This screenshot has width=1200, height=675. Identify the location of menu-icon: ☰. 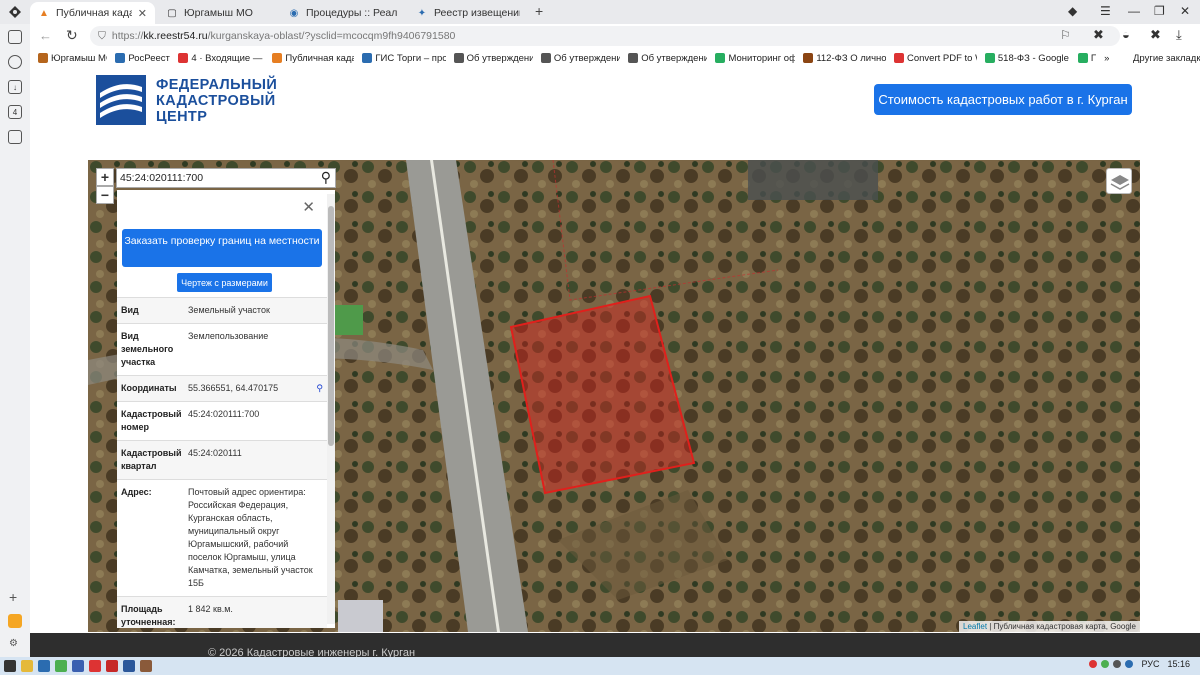
(1105, 11).